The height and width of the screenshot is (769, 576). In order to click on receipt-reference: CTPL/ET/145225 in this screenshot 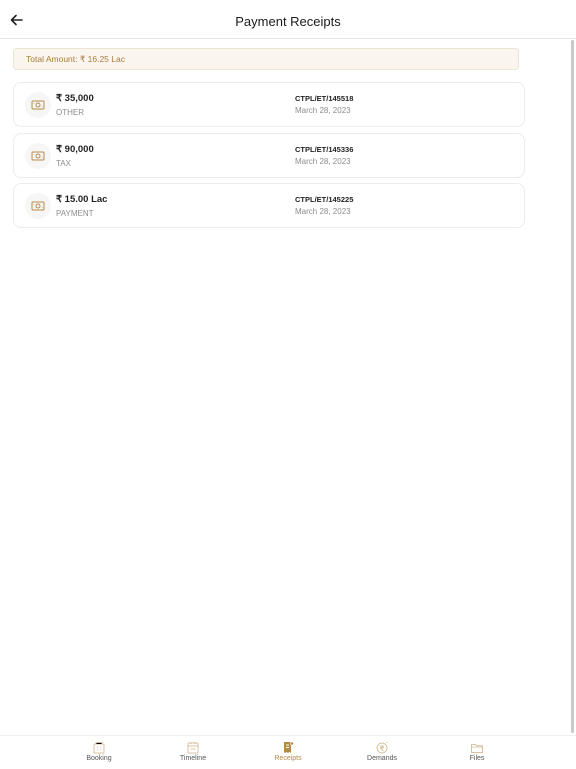, I will do `click(324, 199)`.